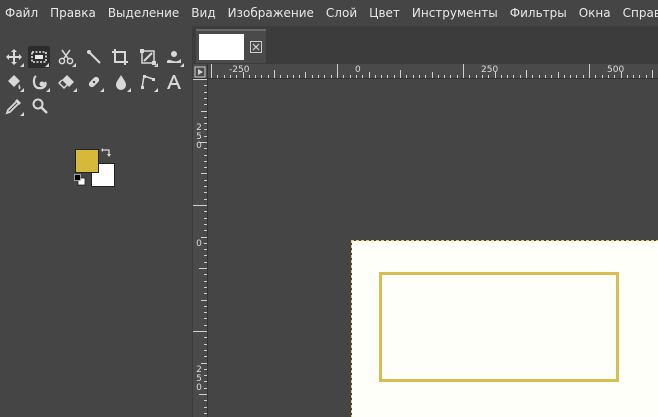 The image size is (658, 417). What do you see at coordinates (14, 57) in the screenshot?
I see `move-tool-icon` at bounding box center [14, 57].